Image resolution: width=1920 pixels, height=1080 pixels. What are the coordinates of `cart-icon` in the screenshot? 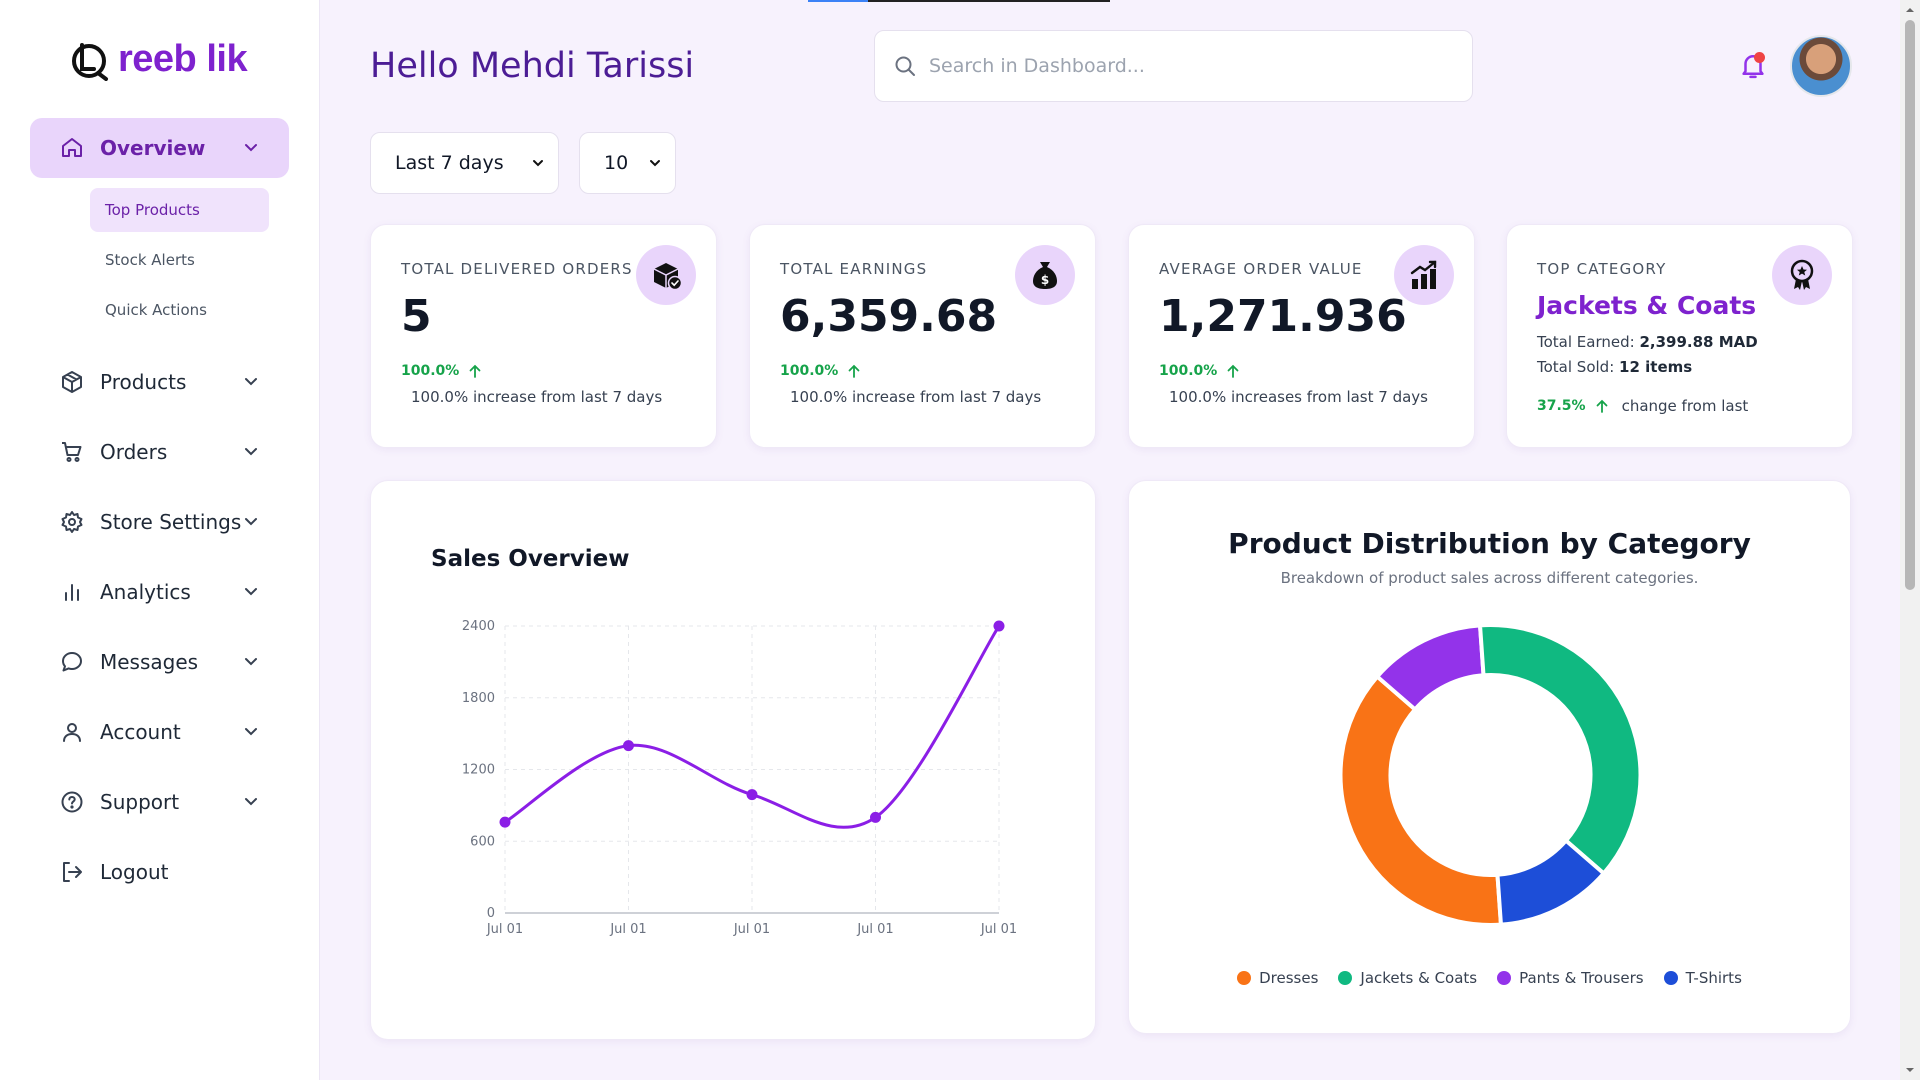 It's located at (72, 452).